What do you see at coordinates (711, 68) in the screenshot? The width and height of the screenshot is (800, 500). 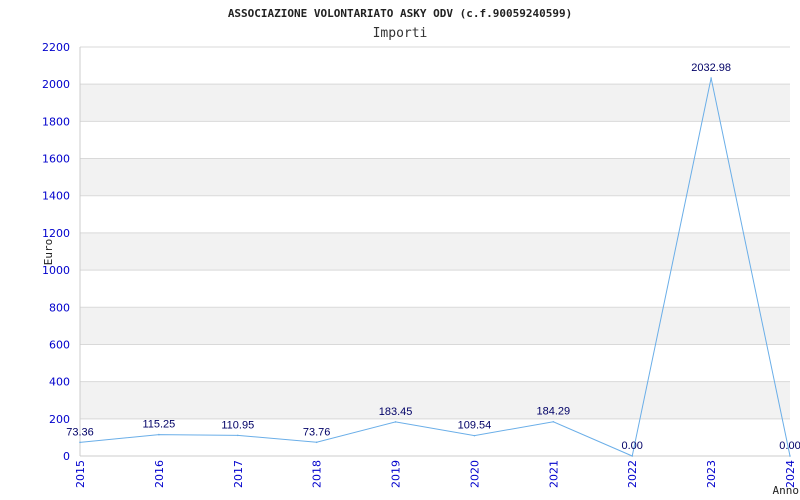 I see `data-label: 2032.98` at bounding box center [711, 68].